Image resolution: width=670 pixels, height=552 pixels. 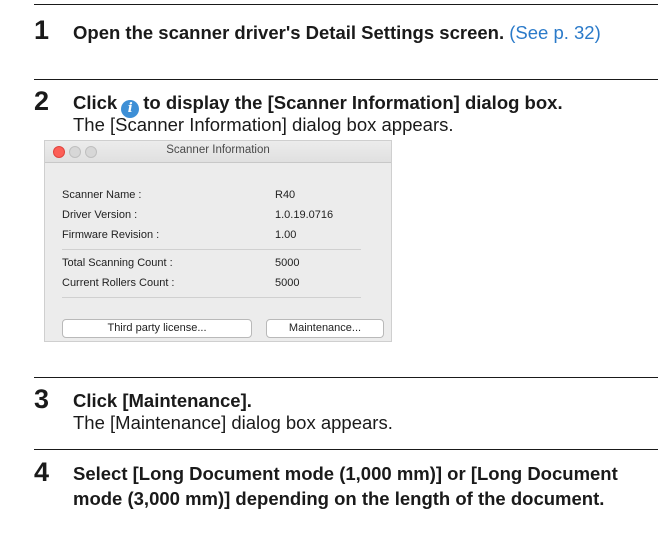 I want to click on dialog-title: Scanner Information, so click(x=218, y=150).